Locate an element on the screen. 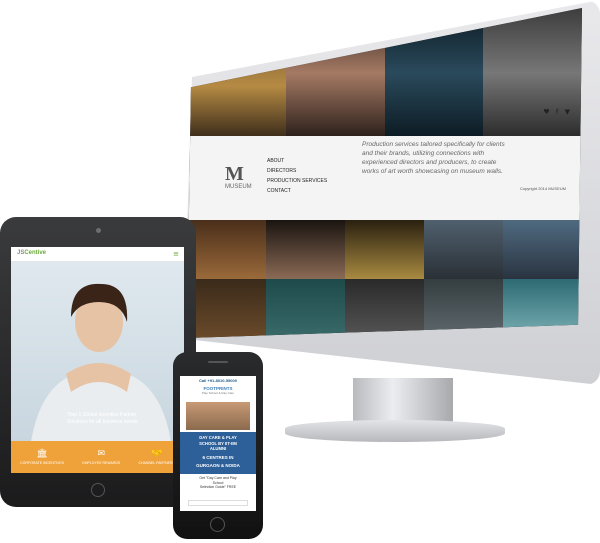 The width and height of the screenshot is (600, 543). nav-production-services: PRODUCTION SERVICES is located at coordinates (297, 181).